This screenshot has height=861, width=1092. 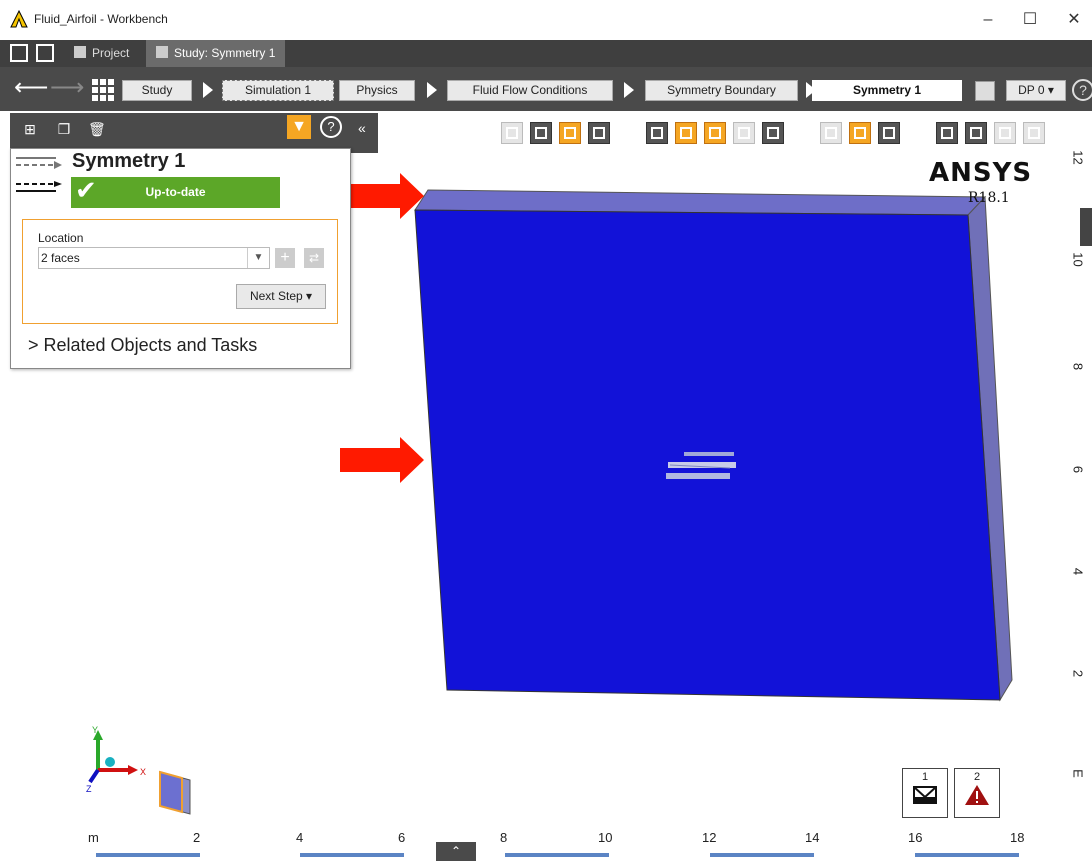 What do you see at coordinates (39, 163) in the screenshot?
I see `symmetry-icon` at bounding box center [39, 163].